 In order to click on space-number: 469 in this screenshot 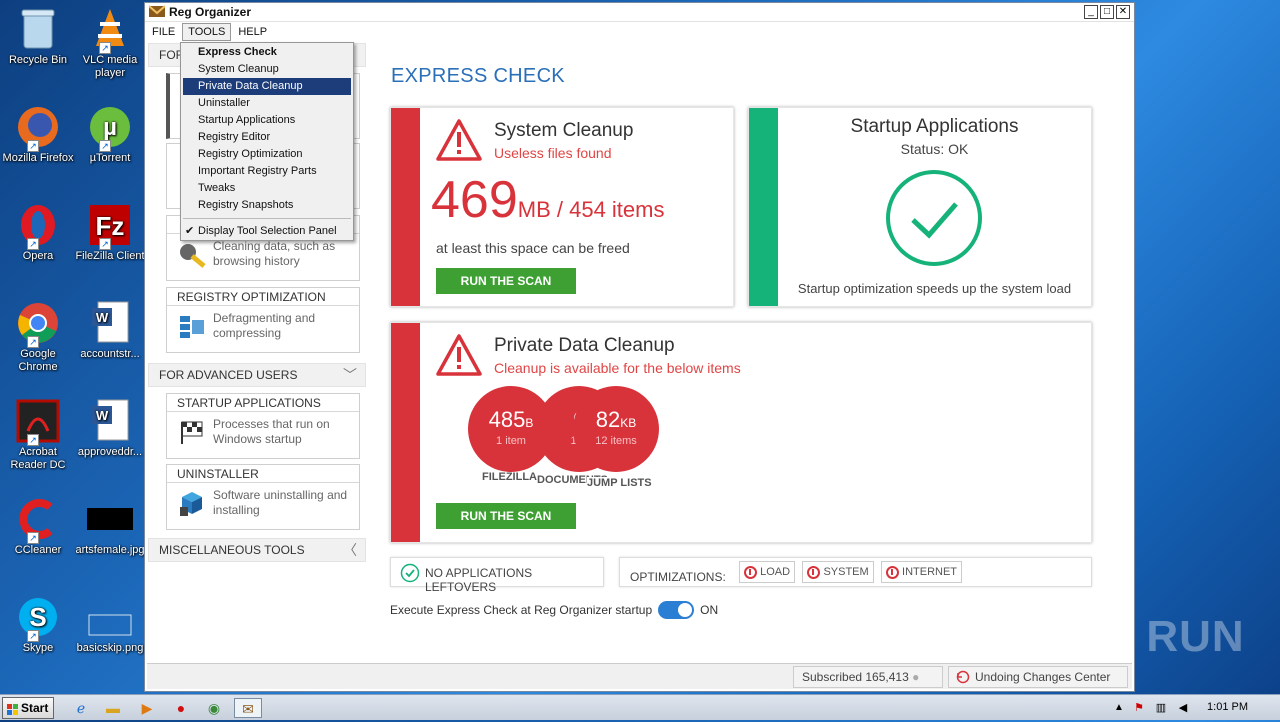, I will do `click(474, 200)`.